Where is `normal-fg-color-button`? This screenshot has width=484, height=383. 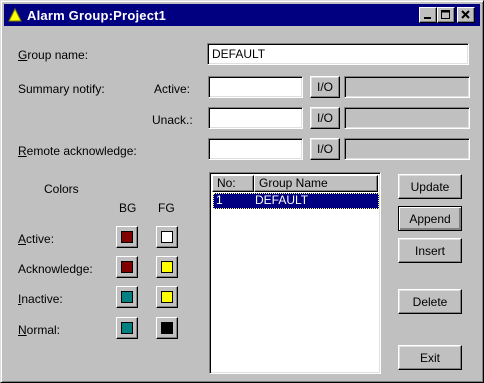
normal-fg-color-button is located at coordinates (167, 328).